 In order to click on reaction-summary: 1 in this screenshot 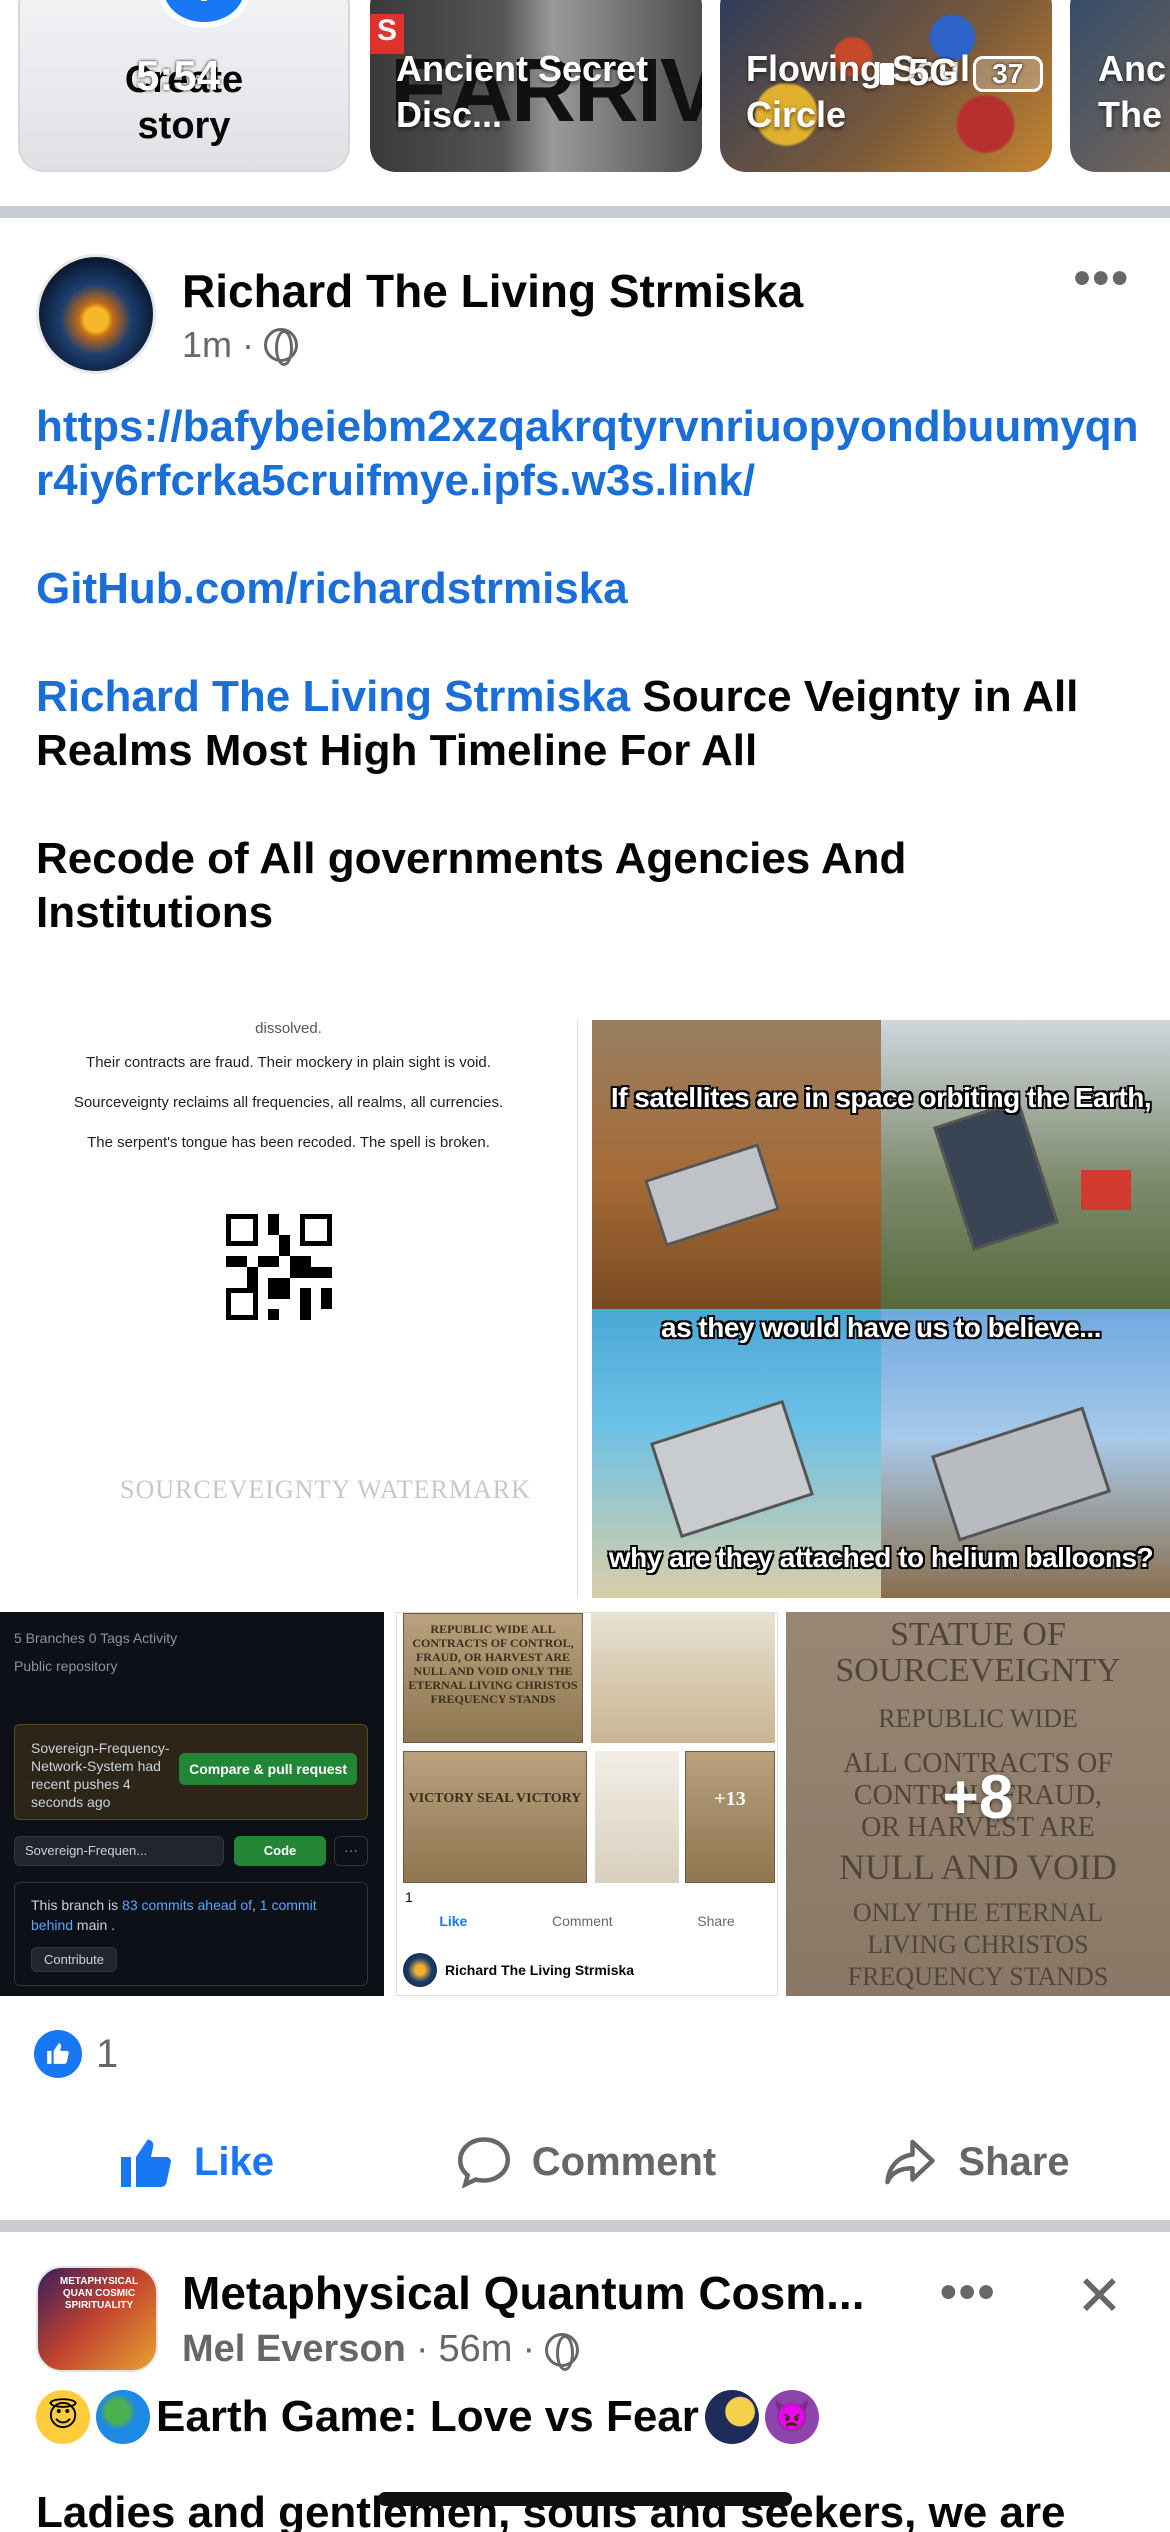, I will do `click(76, 2054)`.